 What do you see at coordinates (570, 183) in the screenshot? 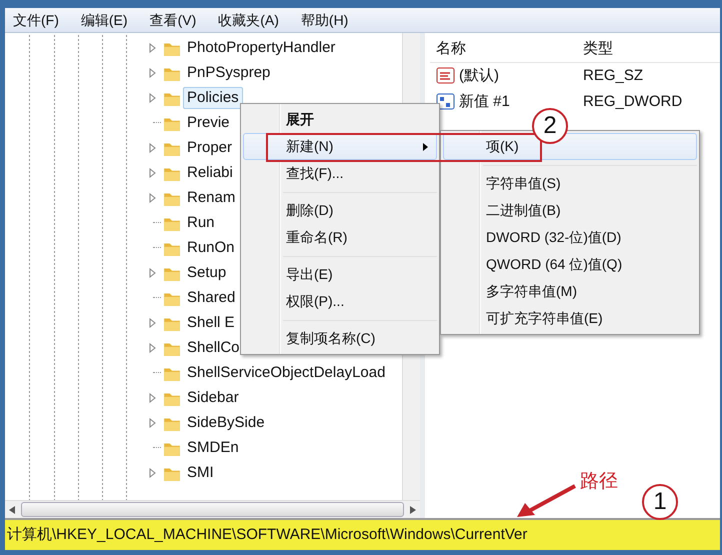
I see `menu-item: 字符串值(S)` at bounding box center [570, 183].